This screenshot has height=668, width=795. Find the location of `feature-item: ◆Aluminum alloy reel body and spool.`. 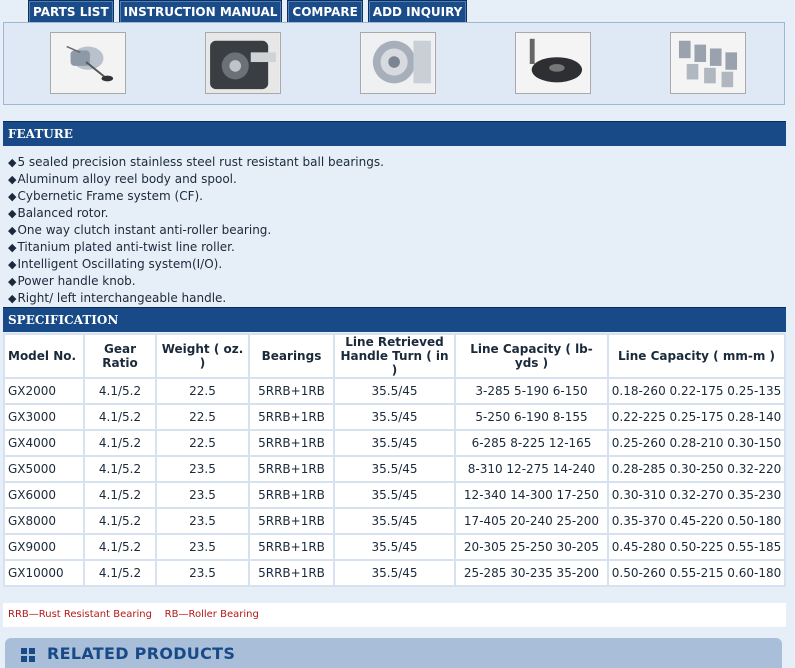

feature-item: ◆Aluminum alloy reel body and spool. is located at coordinates (196, 179).